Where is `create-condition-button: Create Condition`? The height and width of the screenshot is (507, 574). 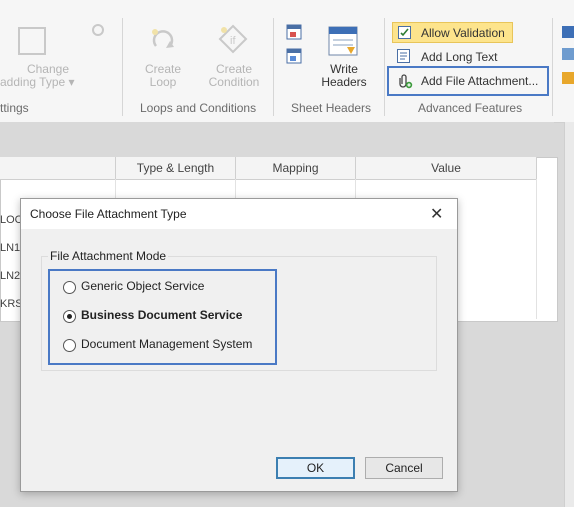
create-condition-button: Create Condition is located at coordinates (234, 76).